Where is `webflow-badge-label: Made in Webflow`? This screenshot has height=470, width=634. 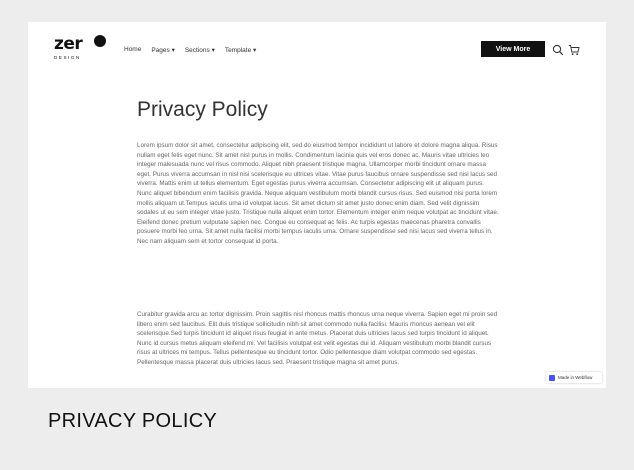 webflow-badge-label: Made in Webflow is located at coordinates (575, 377).